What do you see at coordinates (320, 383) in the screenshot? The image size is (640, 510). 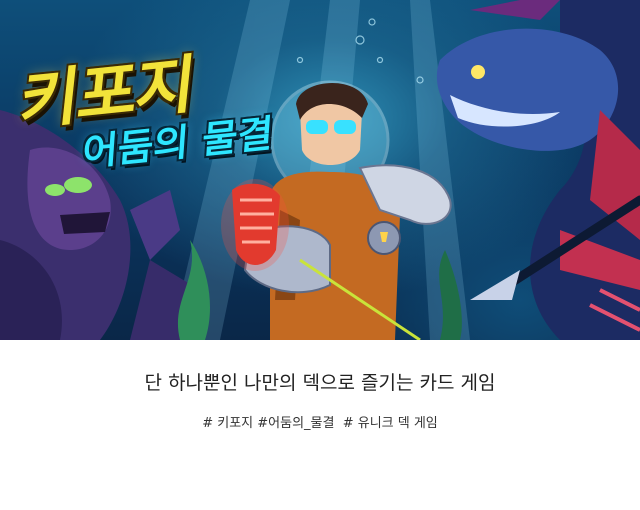 I see `tagline-text: 단 하나뿐인 나만의 덱으로 즐기는 카드 게임` at bounding box center [320, 383].